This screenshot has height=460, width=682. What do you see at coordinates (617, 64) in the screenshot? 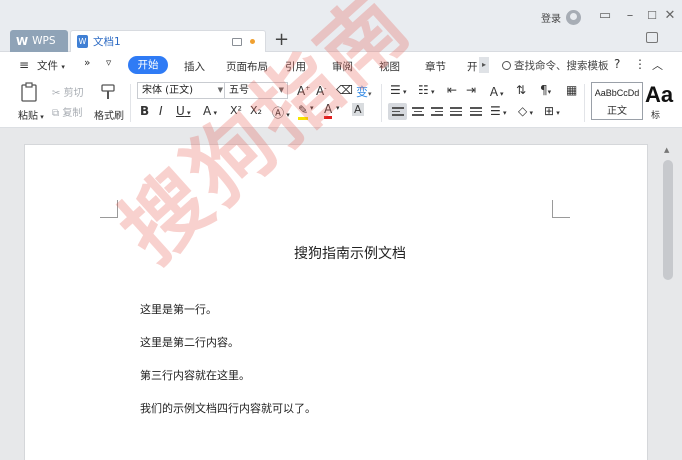
I see `help-icon: ?` at bounding box center [617, 64].